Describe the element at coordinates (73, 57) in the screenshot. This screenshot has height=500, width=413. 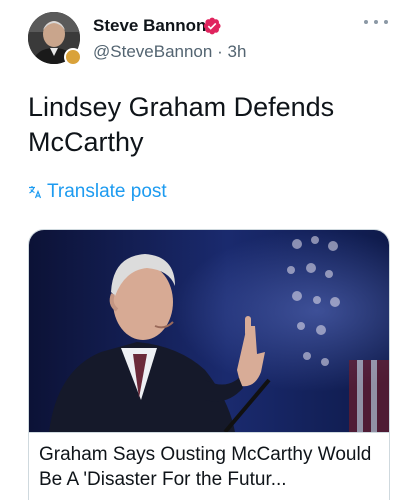
I see `affiliate-badge-icon` at that location.